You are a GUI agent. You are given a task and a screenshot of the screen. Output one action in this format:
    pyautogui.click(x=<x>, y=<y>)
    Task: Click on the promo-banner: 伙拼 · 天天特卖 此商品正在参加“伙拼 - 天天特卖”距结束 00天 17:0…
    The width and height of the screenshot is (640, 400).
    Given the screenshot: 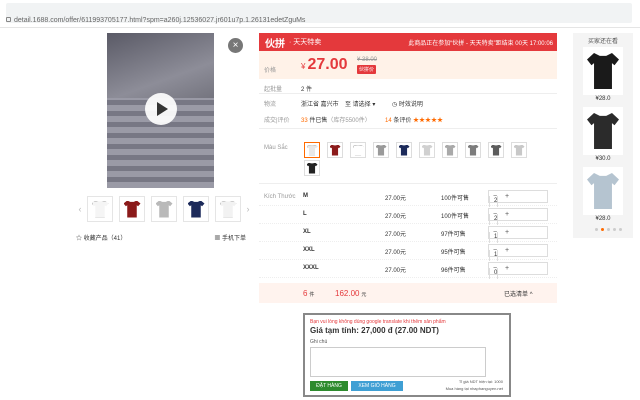 What is the action you would take?
    pyautogui.click(x=408, y=42)
    